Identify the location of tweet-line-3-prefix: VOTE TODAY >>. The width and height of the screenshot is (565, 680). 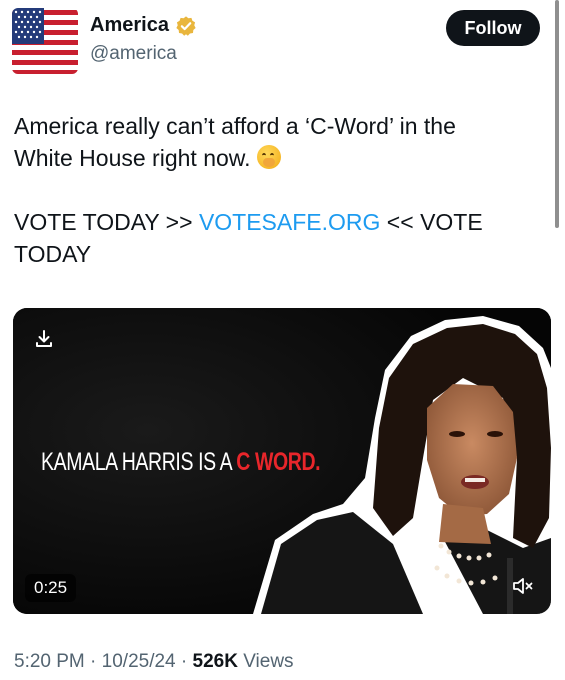
(106, 222).